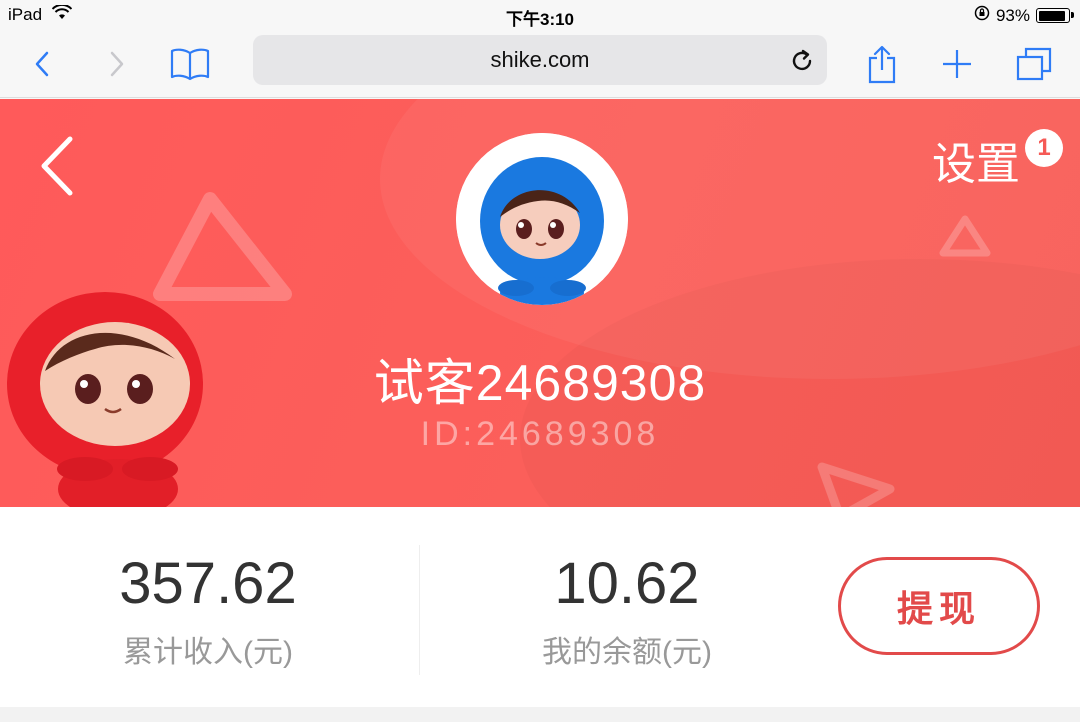 The image size is (1080, 722). I want to click on status-bar: iPad 下午3:10 93%, so click(540, 15).